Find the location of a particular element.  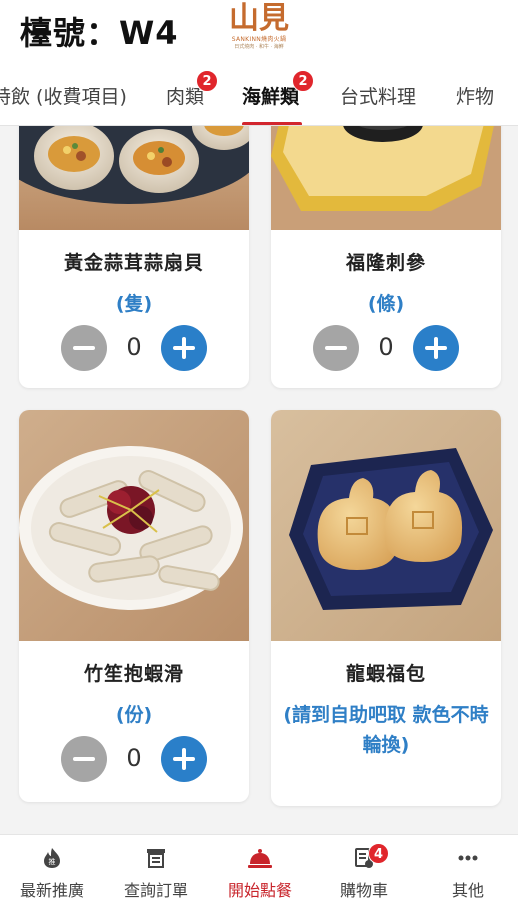

nav-promotions: 推 最新推廣 is located at coordinates (52, 869).